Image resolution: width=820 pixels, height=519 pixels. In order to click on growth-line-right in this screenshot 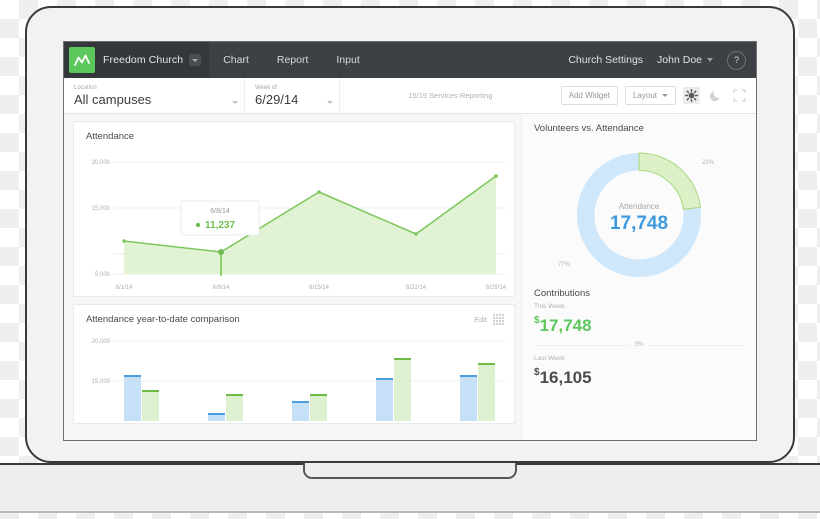, I will do `click(697, 345)`.